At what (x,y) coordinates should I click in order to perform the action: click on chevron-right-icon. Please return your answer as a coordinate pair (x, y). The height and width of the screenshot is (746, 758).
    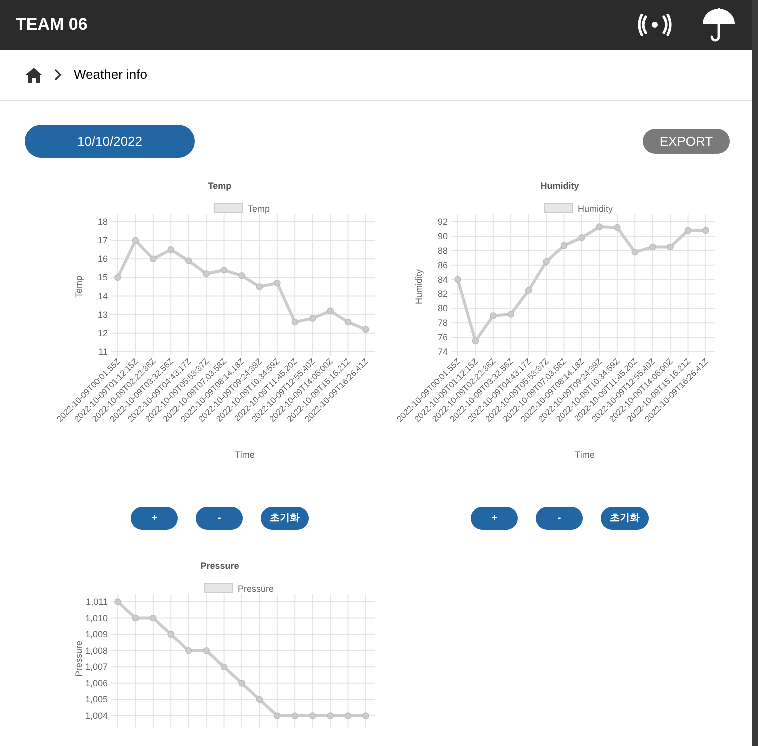
    Looking at the image, I should click on (58, 75).